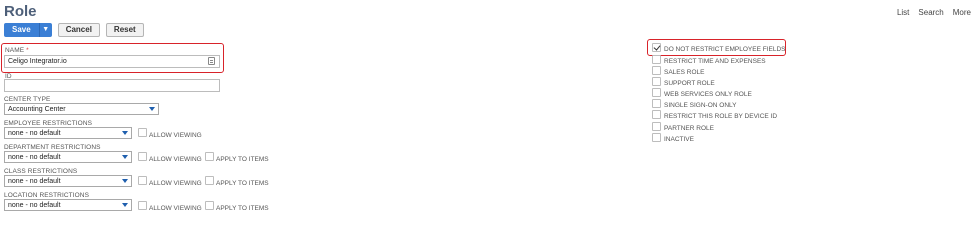 Image resolution: width=975 pixels, height=240 pixels. I want to click on toolbar: Save ▼ Cancel Reset, so click(74, 30).